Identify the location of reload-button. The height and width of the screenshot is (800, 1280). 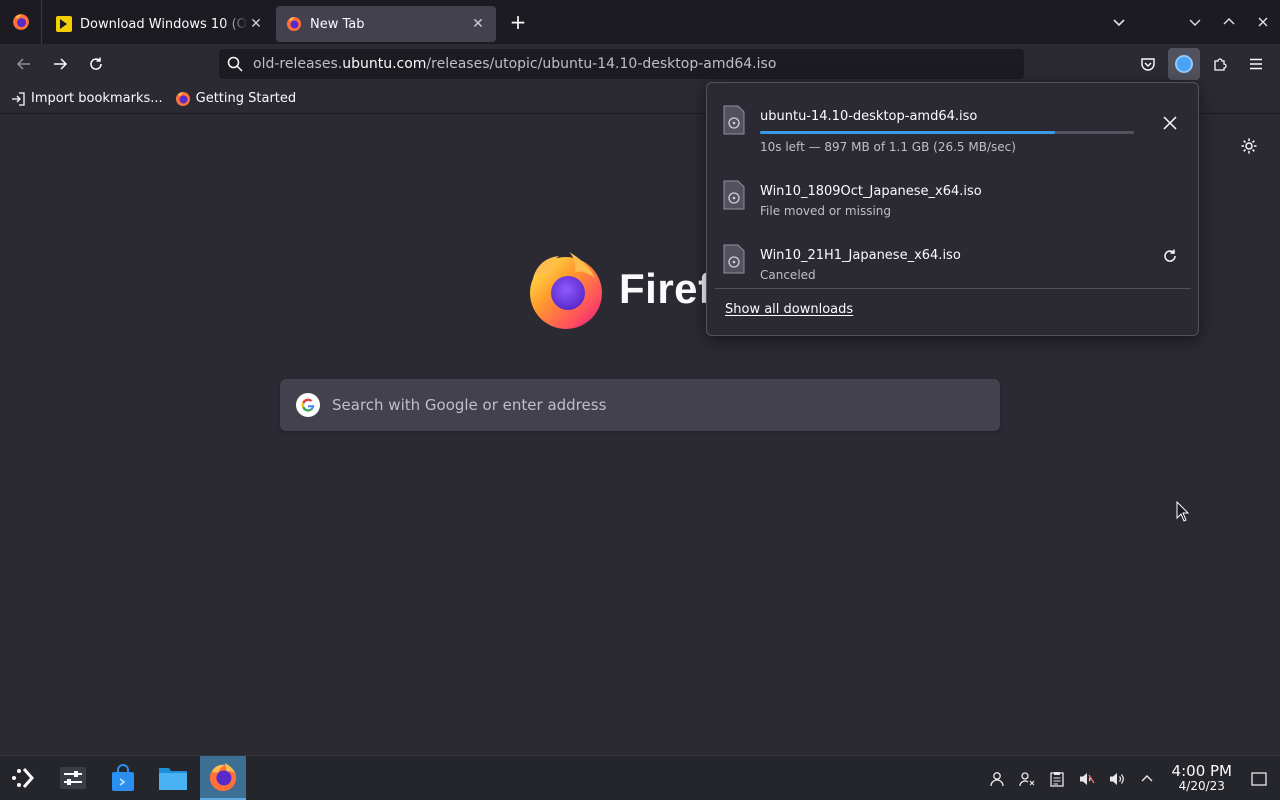
(96, 64).